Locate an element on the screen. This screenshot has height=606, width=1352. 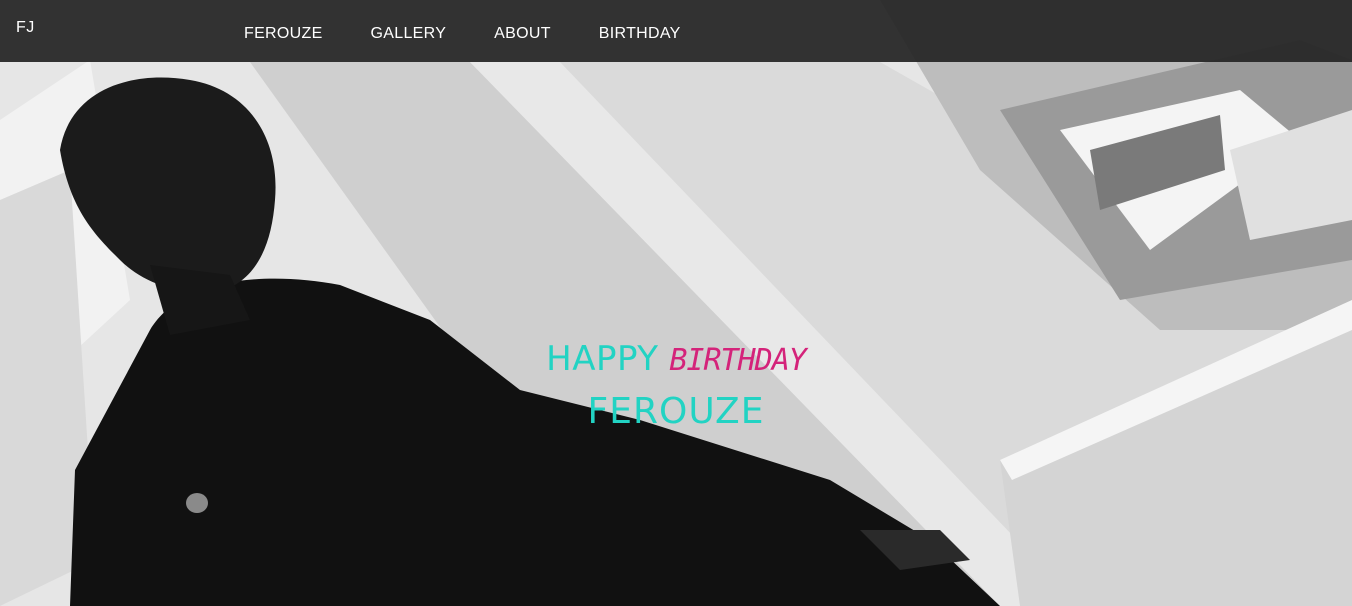
greeting-word: HAPPY is located at coordinates (602, 359).